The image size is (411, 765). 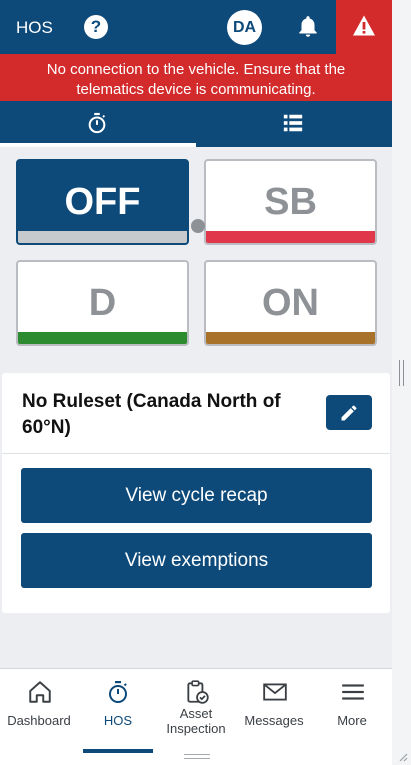 I want to click on nav-dashboard: Dashboard, so click(x=39, y=708).